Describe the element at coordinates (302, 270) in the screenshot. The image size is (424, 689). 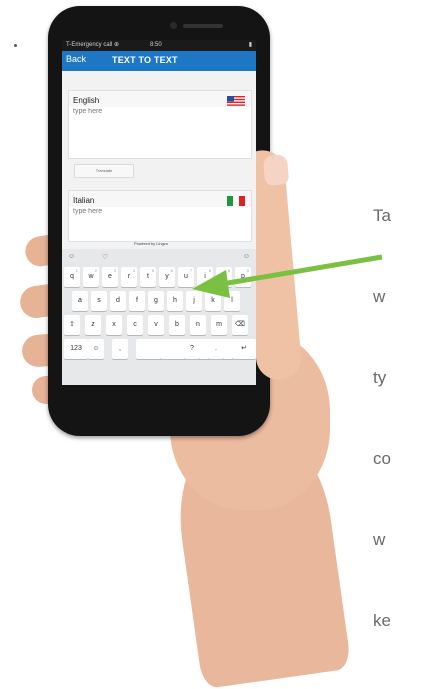
I see `arrow-shaft` at that location.